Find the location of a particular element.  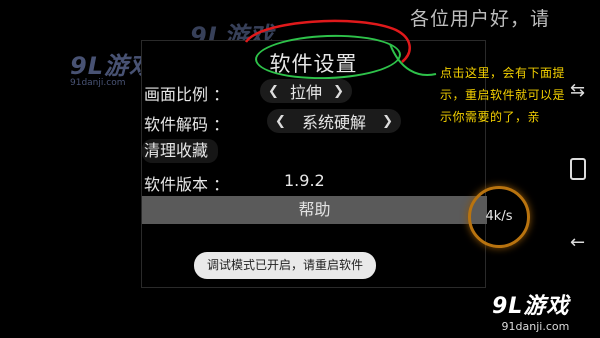

download-speed-indicator: 4k/s is located at coordinates (499, 217).